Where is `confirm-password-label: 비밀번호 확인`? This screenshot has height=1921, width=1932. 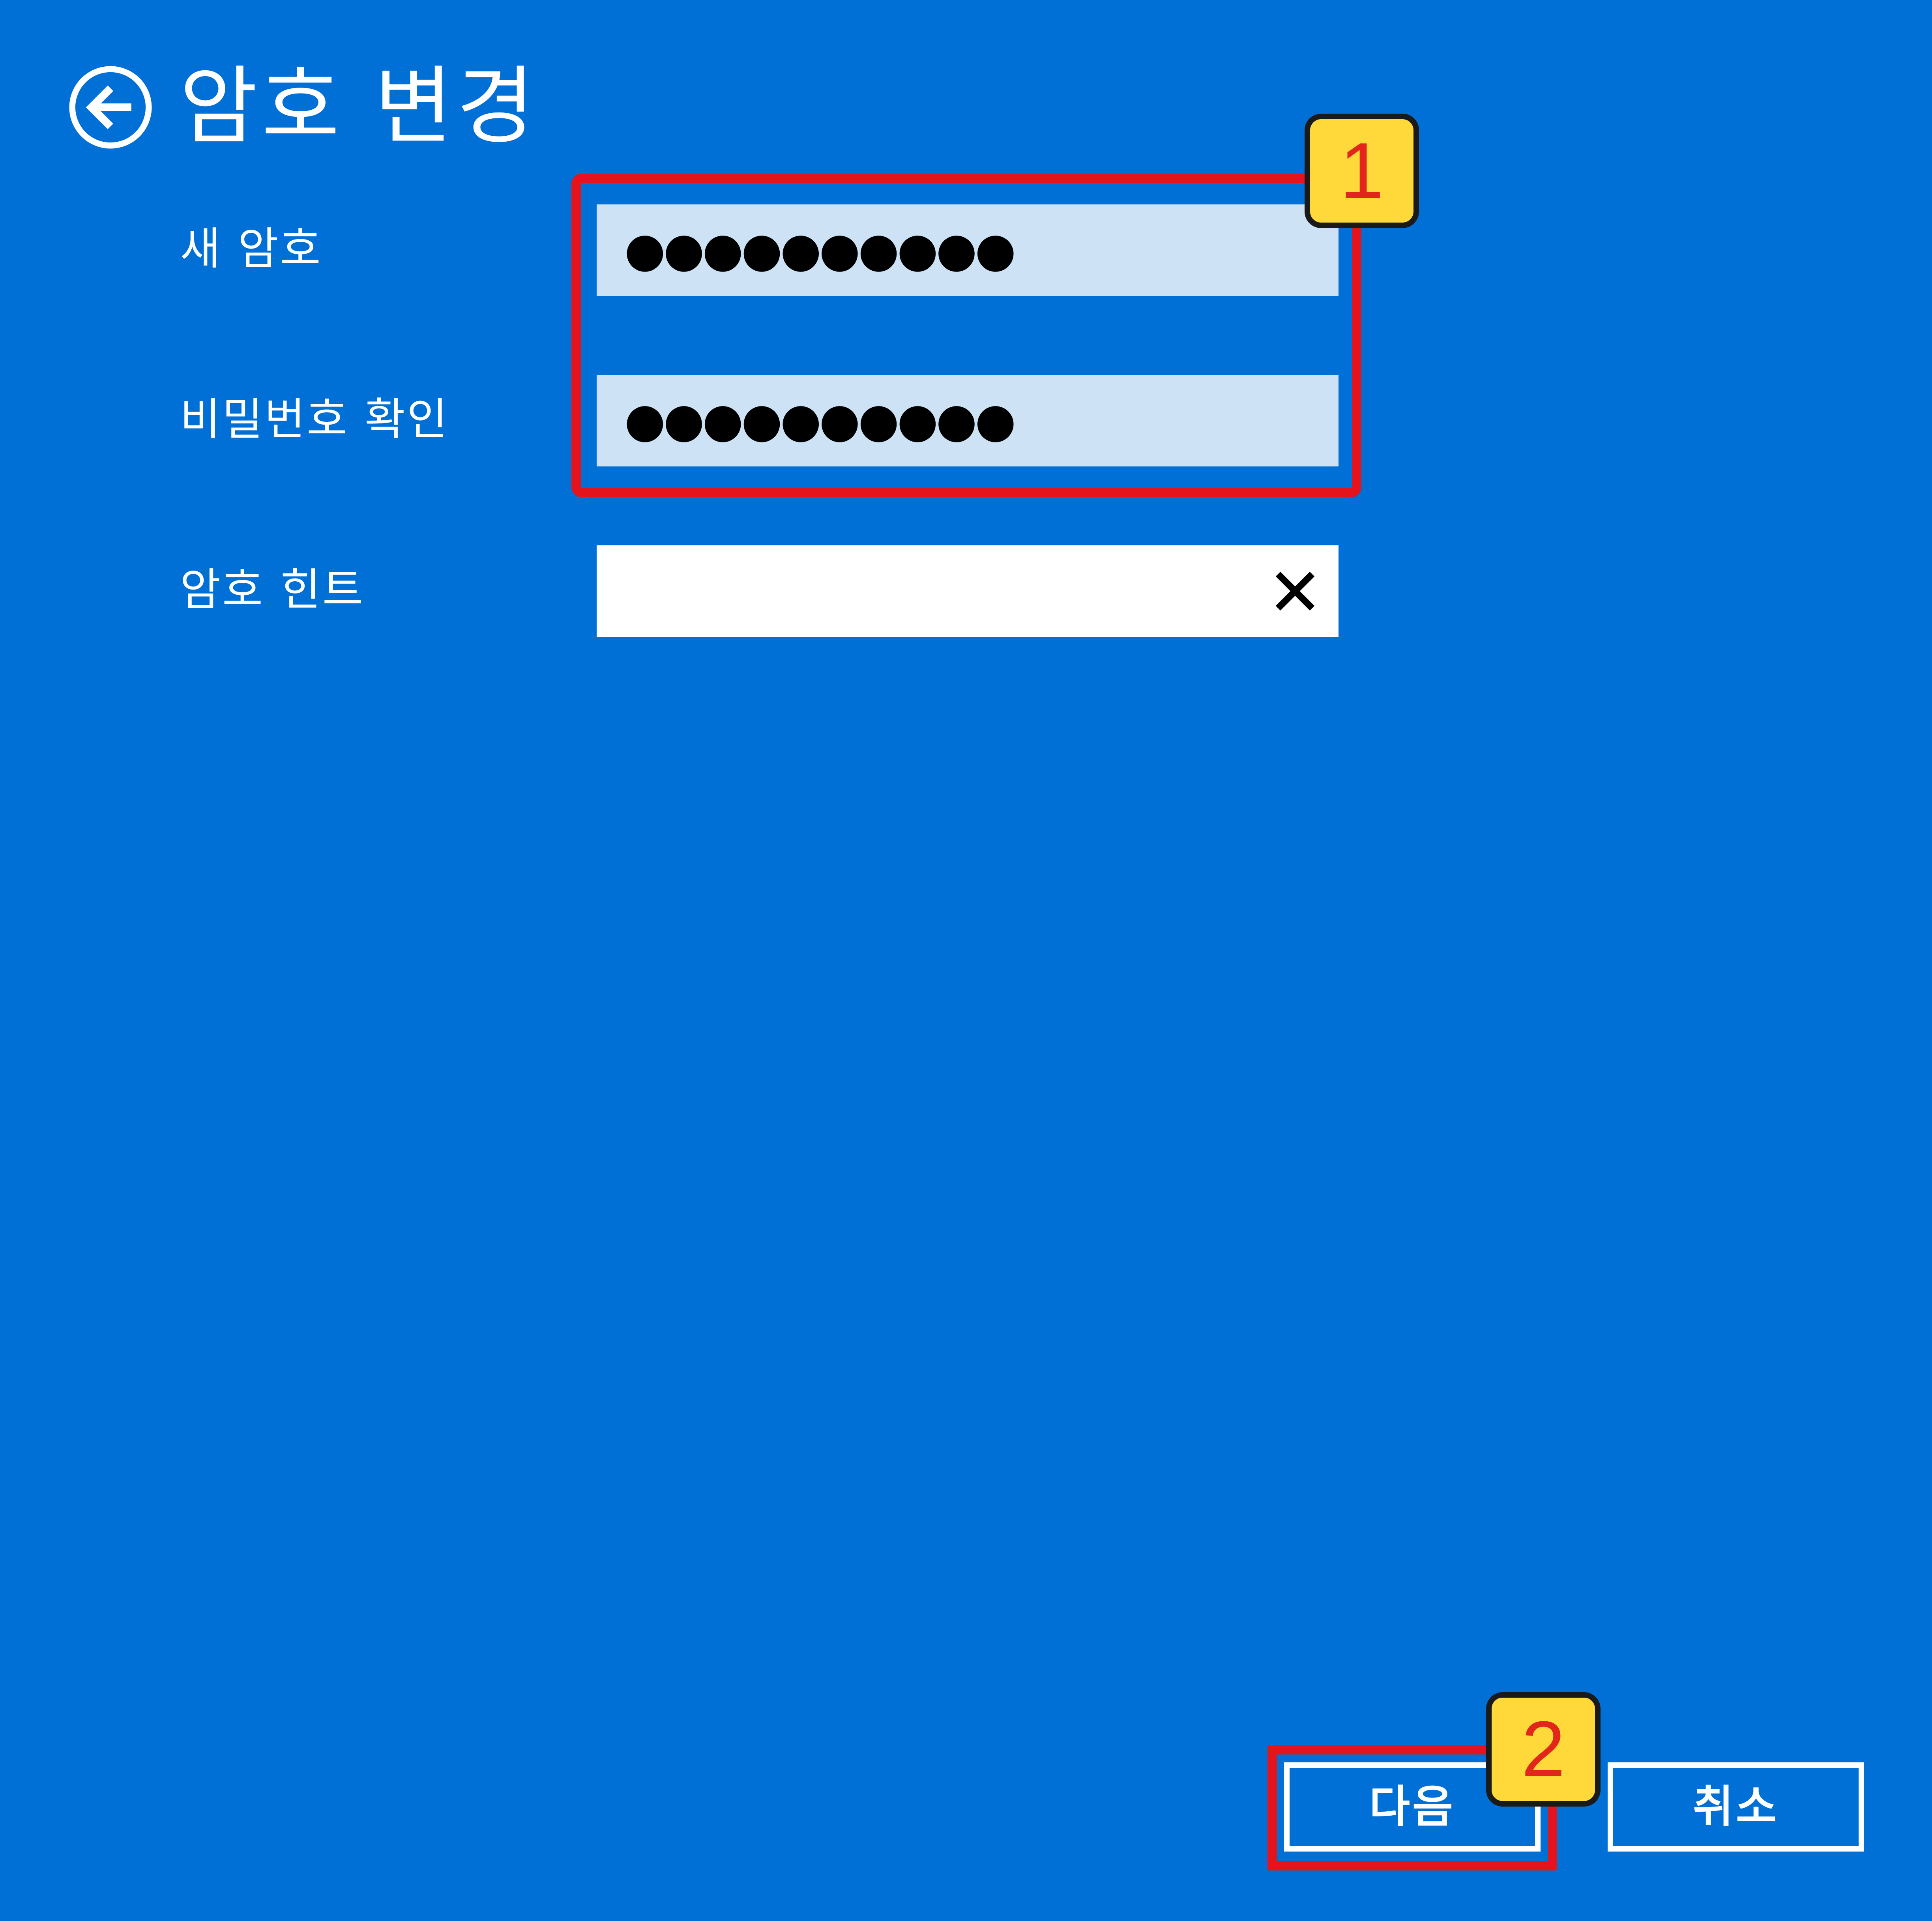
confirm-password-label: 비밀번호 확인 is located at coordinates (314, 419).